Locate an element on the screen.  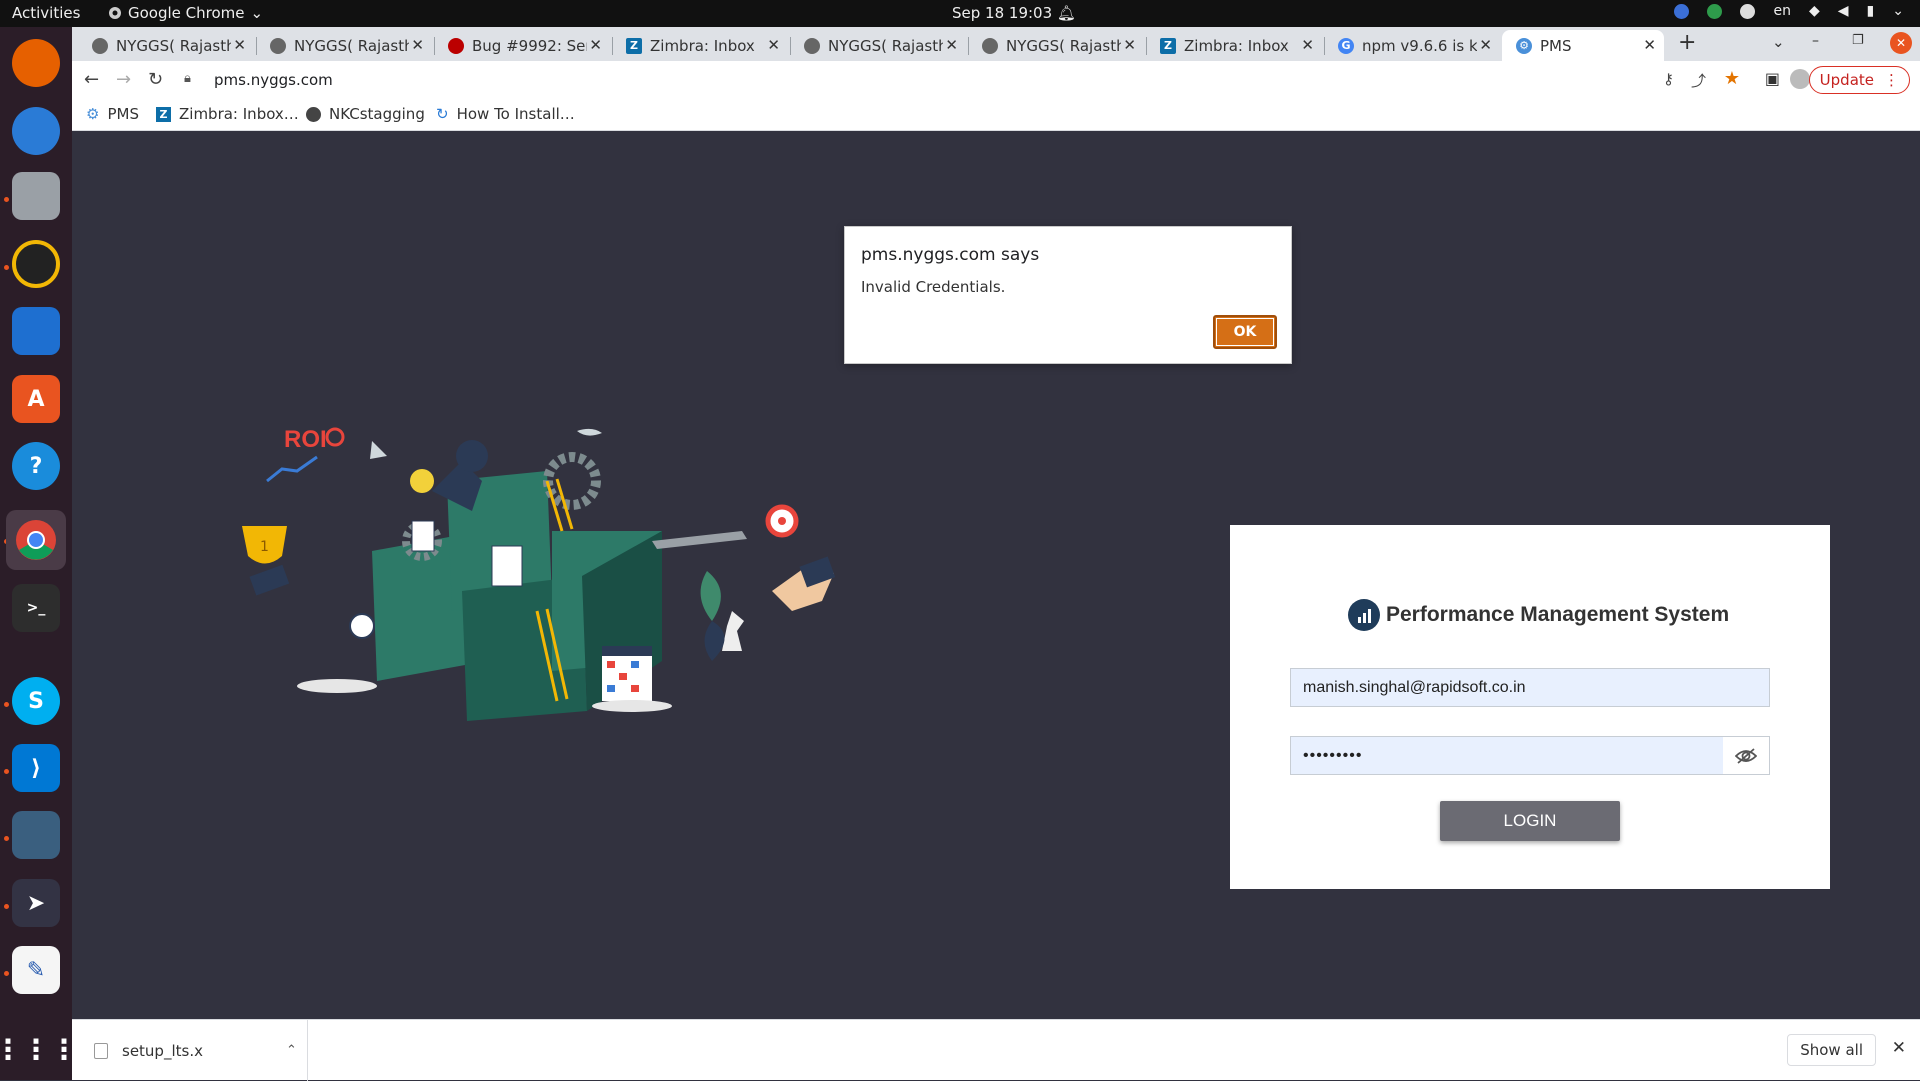
chevron-up-icon: ⌃ is located at coordinates (291, 1050).